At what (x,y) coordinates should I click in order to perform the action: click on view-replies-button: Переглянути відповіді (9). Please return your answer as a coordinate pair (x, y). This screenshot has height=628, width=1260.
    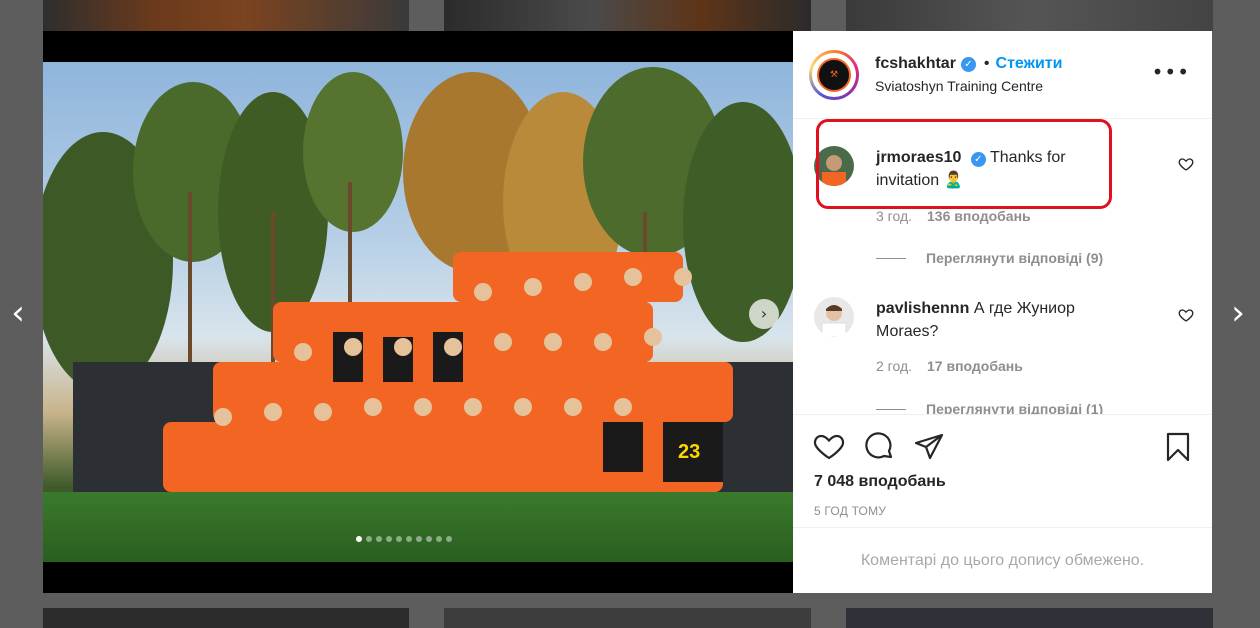
    Looking at the image, I should click on (989, 258).